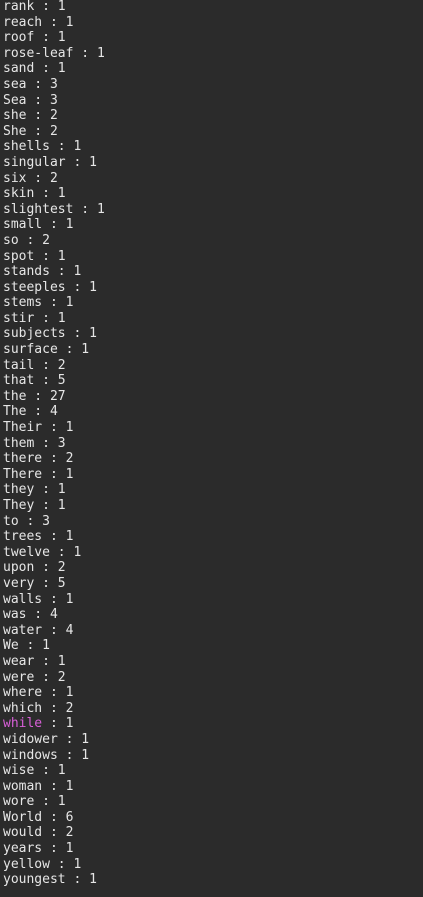  Describe the element at coordinates (23, 474) in the screenshot. I see `word-text: There` at that location.